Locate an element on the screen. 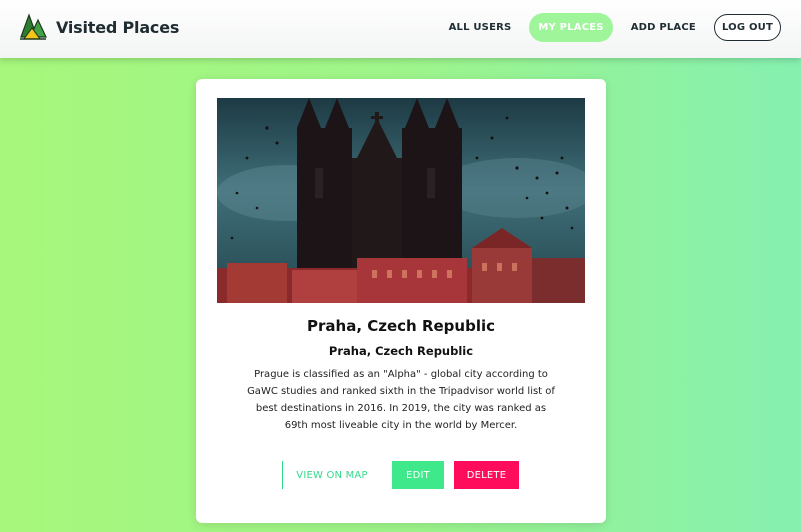 The image size is (801, 532). edit-button: EDIT is located at coordinates (418, 475).